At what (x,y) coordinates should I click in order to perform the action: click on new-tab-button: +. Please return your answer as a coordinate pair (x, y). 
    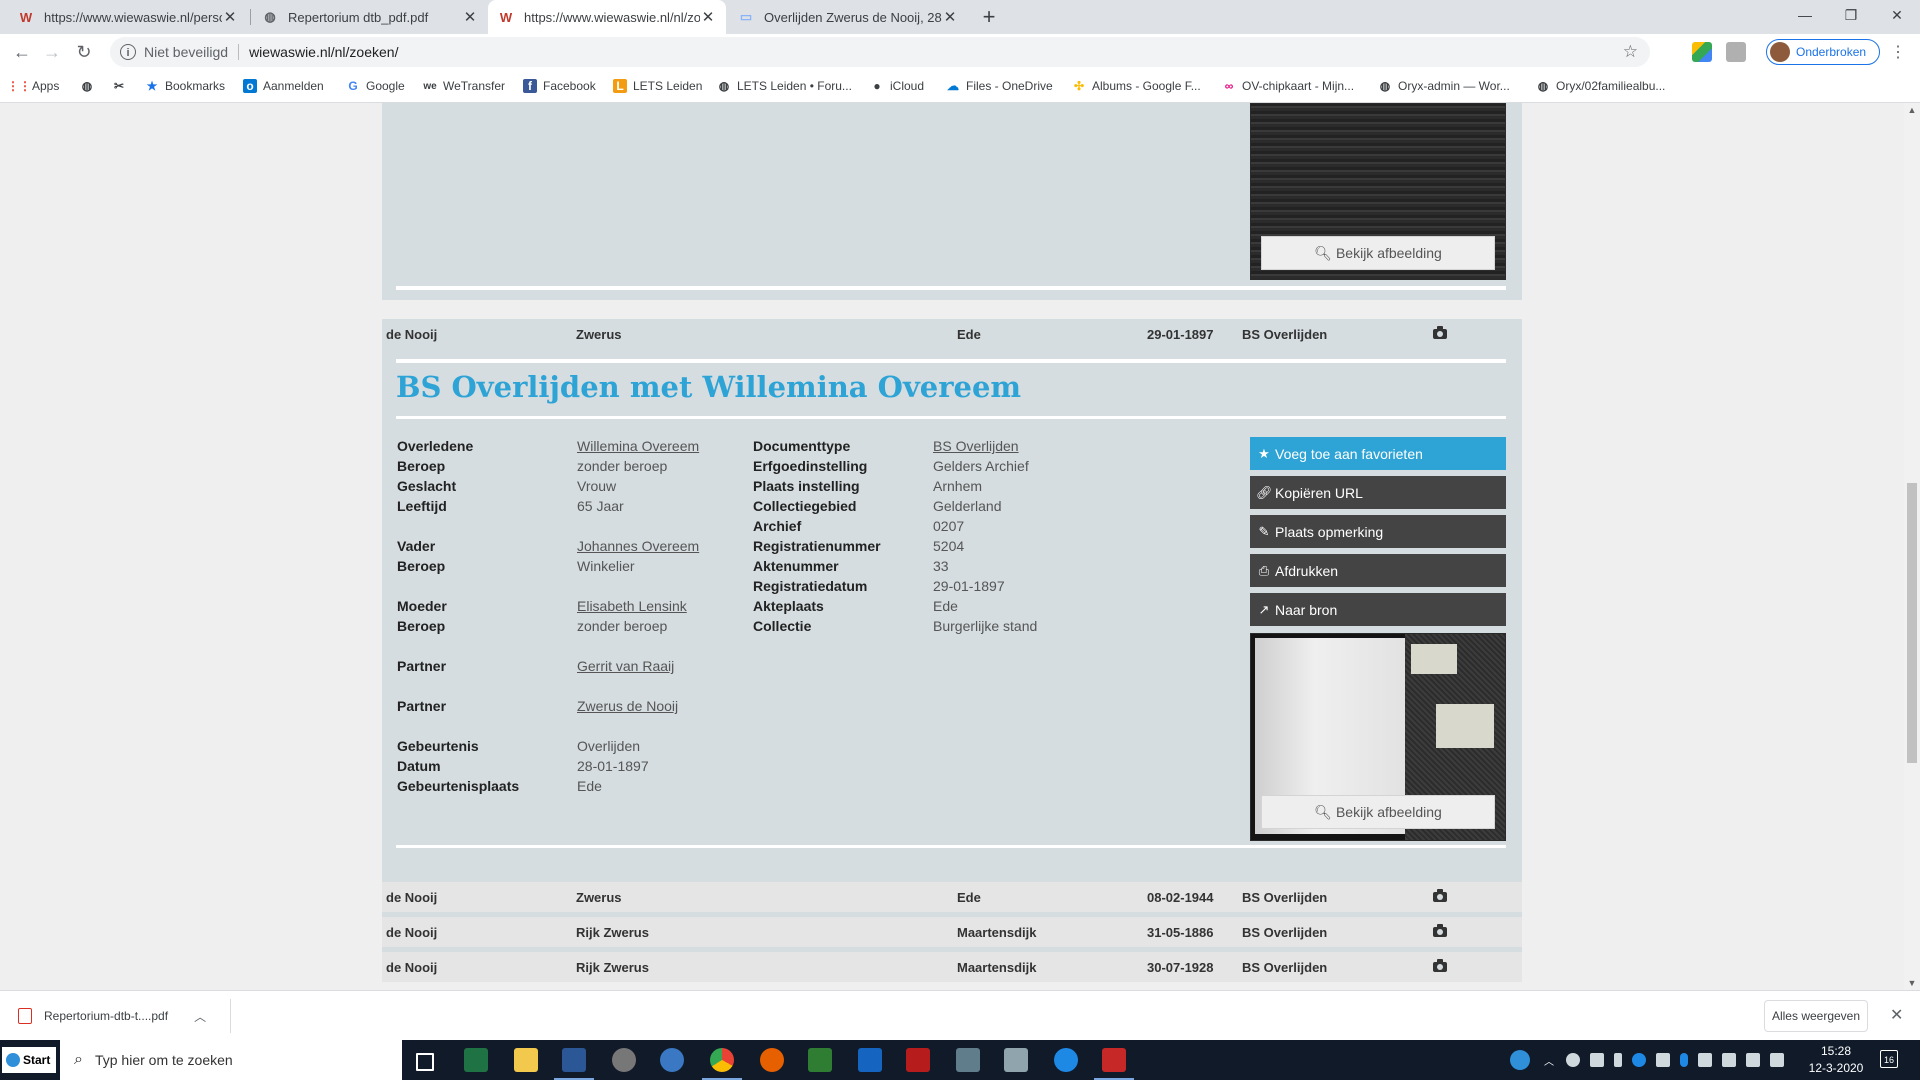
    Looking at the image, I should click on (989, 17).